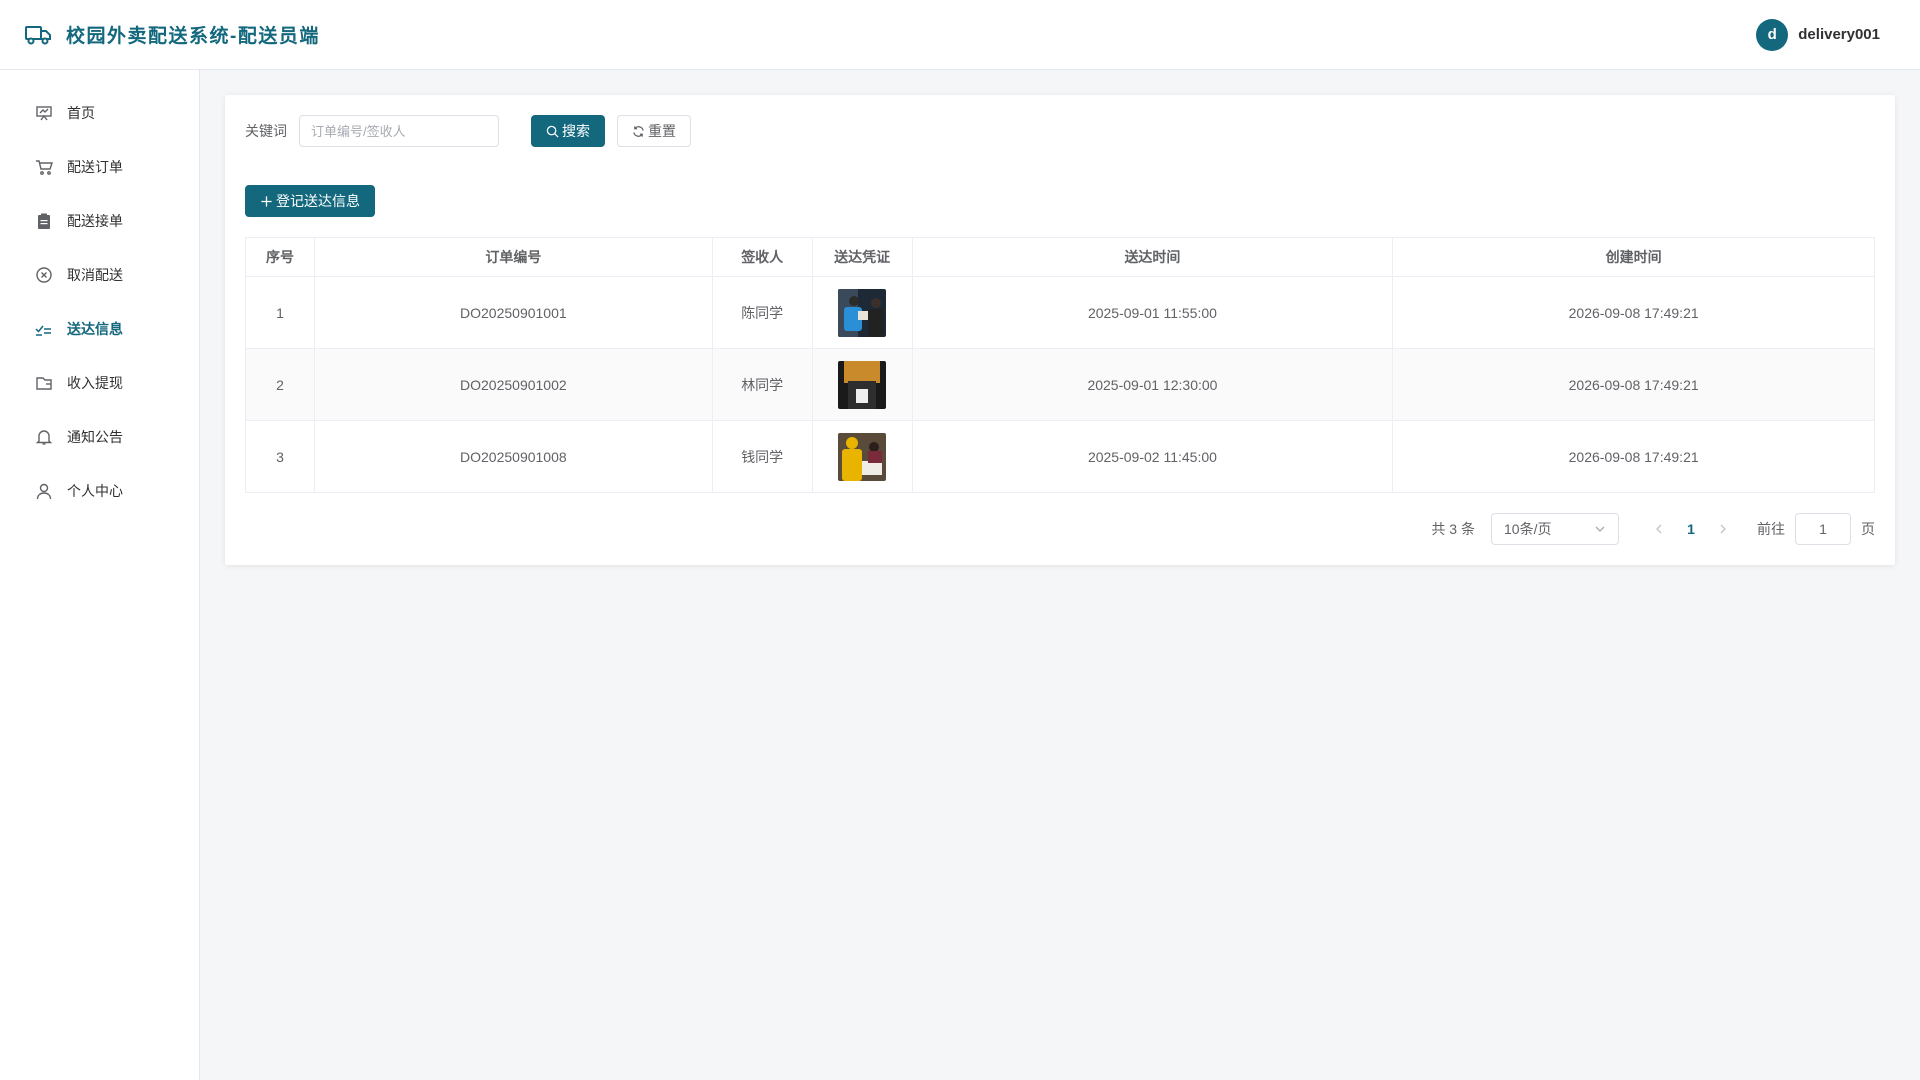 The width and height of the screenshot is (1920, 1080). I want to click on app-title: 校园外卖配送系统-配送员端, so click(193, 36).